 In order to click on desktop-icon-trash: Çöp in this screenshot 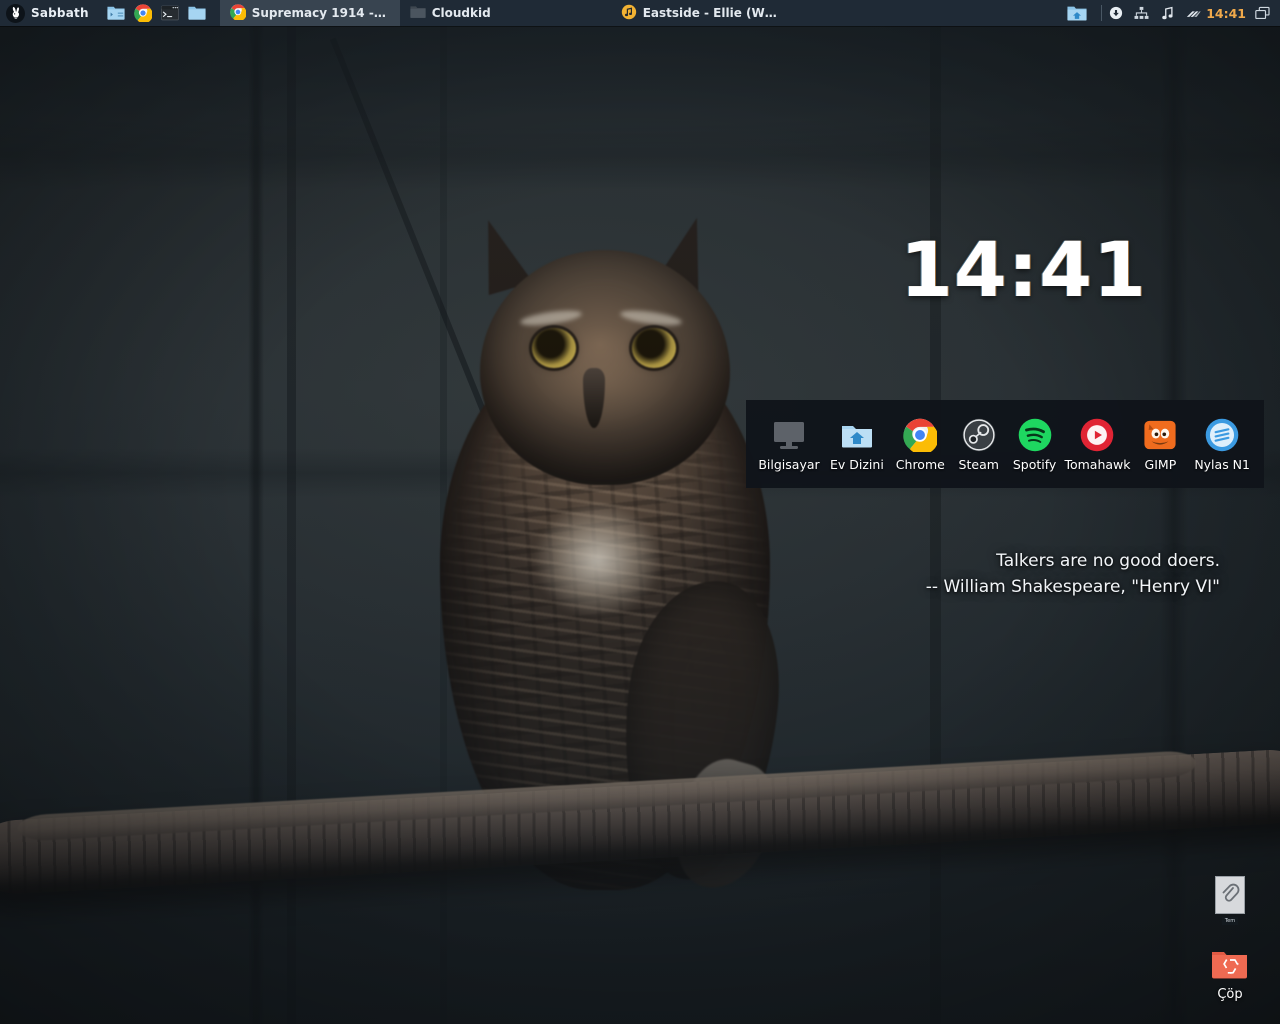, I will do `click(1230, 975)`.